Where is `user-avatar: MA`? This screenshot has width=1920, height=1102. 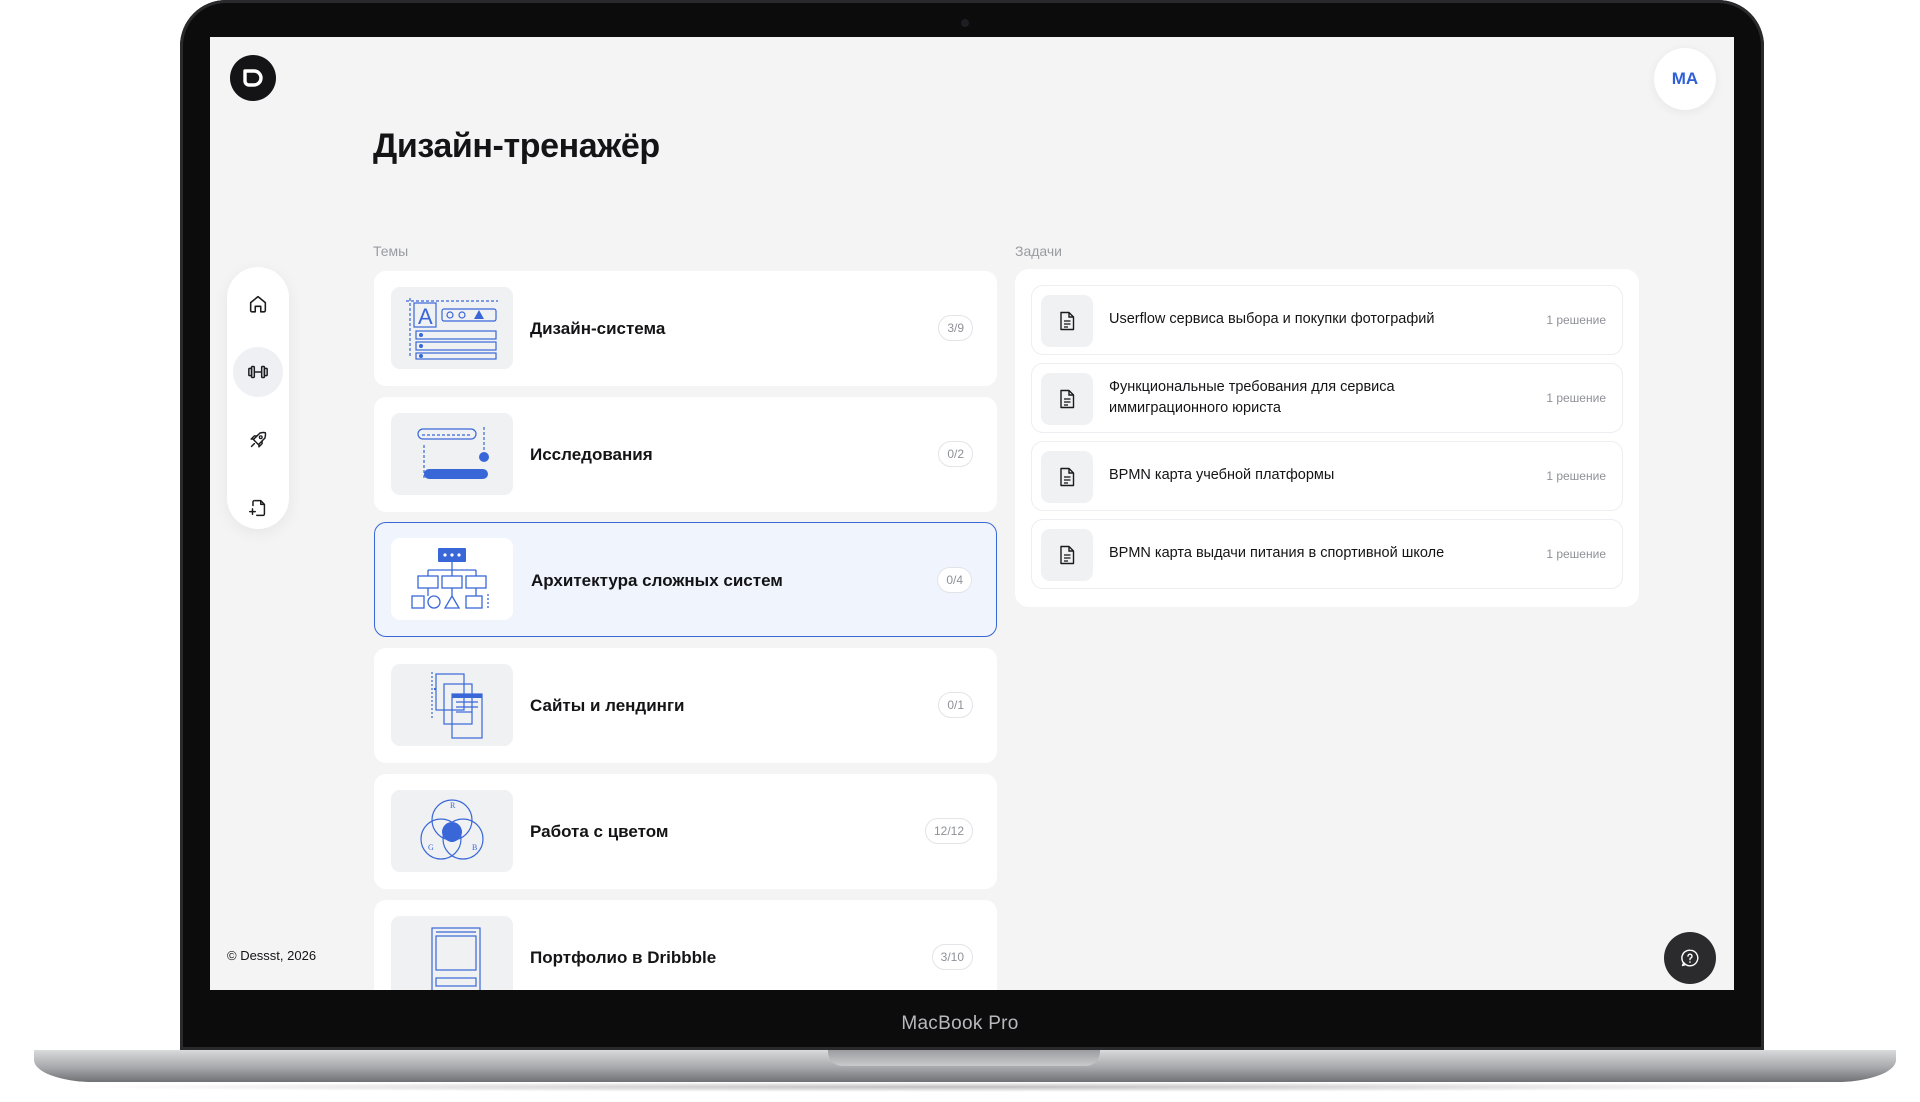 user-avatar: MA is located at coordinates (1685, 79).